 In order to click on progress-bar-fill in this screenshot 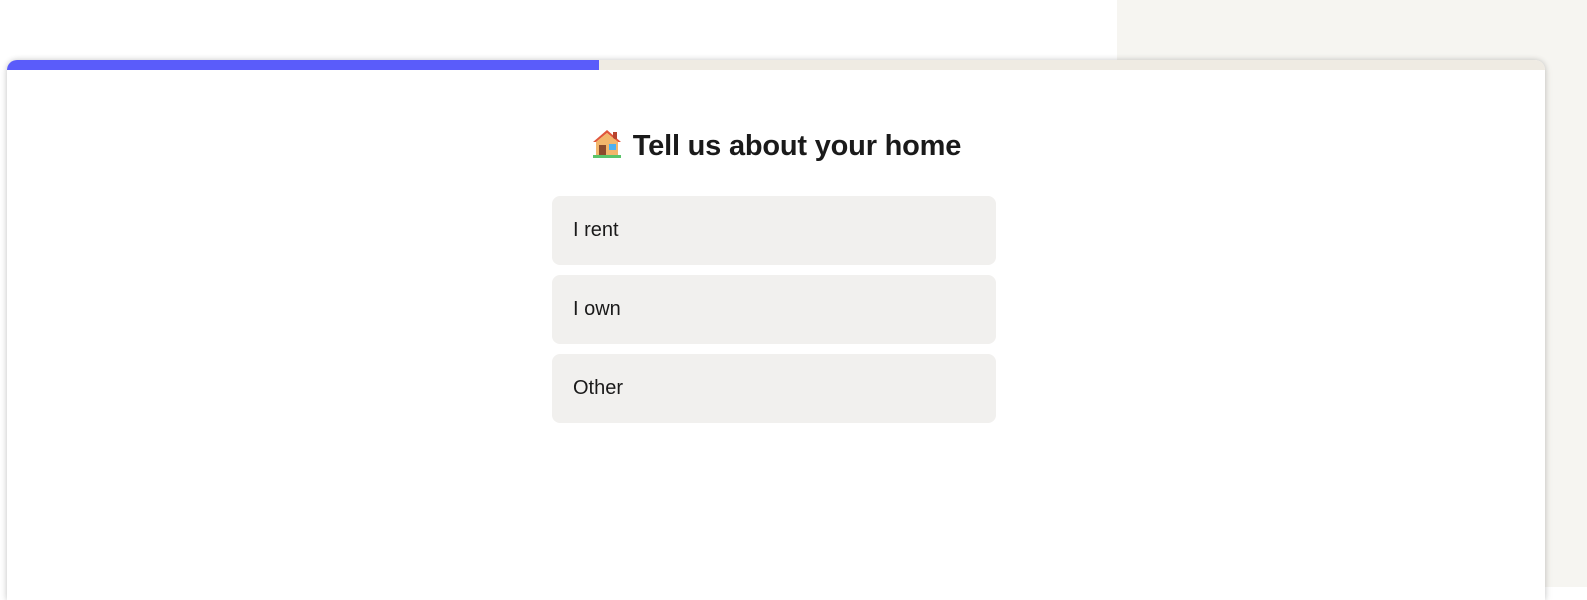, I will do `click(303, 65)`.